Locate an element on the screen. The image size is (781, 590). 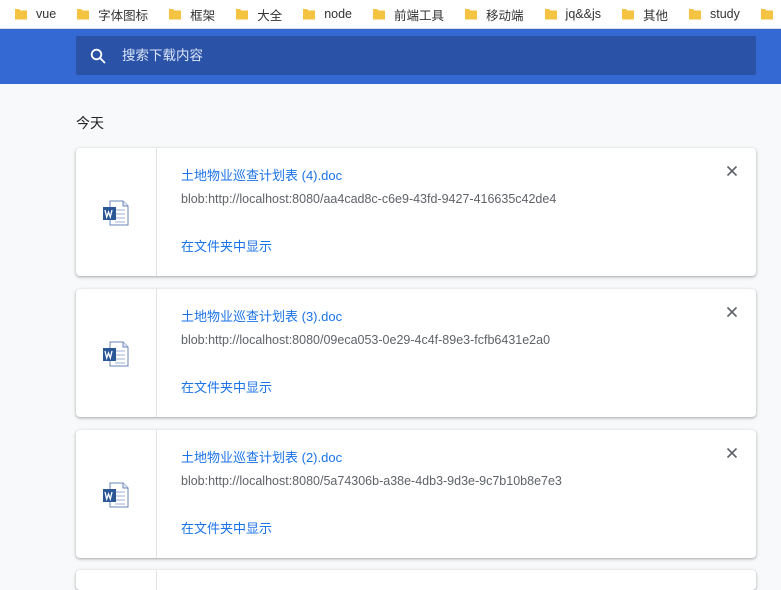
file-name-link: 土地物业巡查计划表 (2).doc is located at coordinates (261, 456).